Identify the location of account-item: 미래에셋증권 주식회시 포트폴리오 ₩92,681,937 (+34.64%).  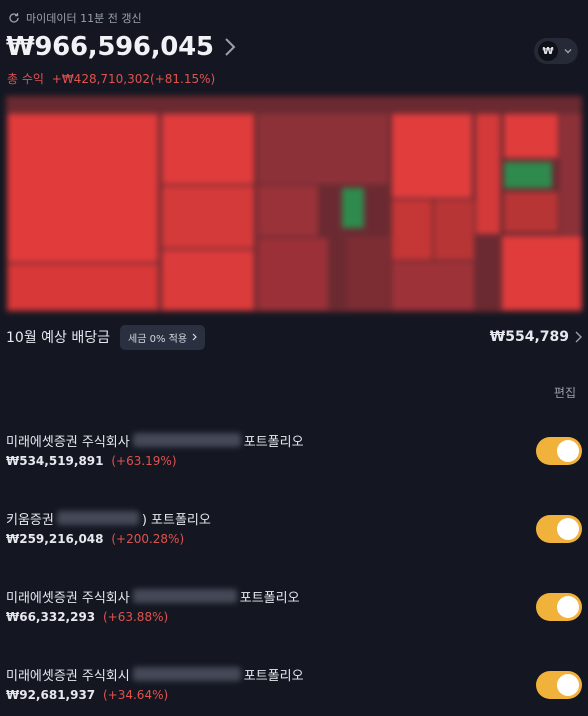
(294, 688).